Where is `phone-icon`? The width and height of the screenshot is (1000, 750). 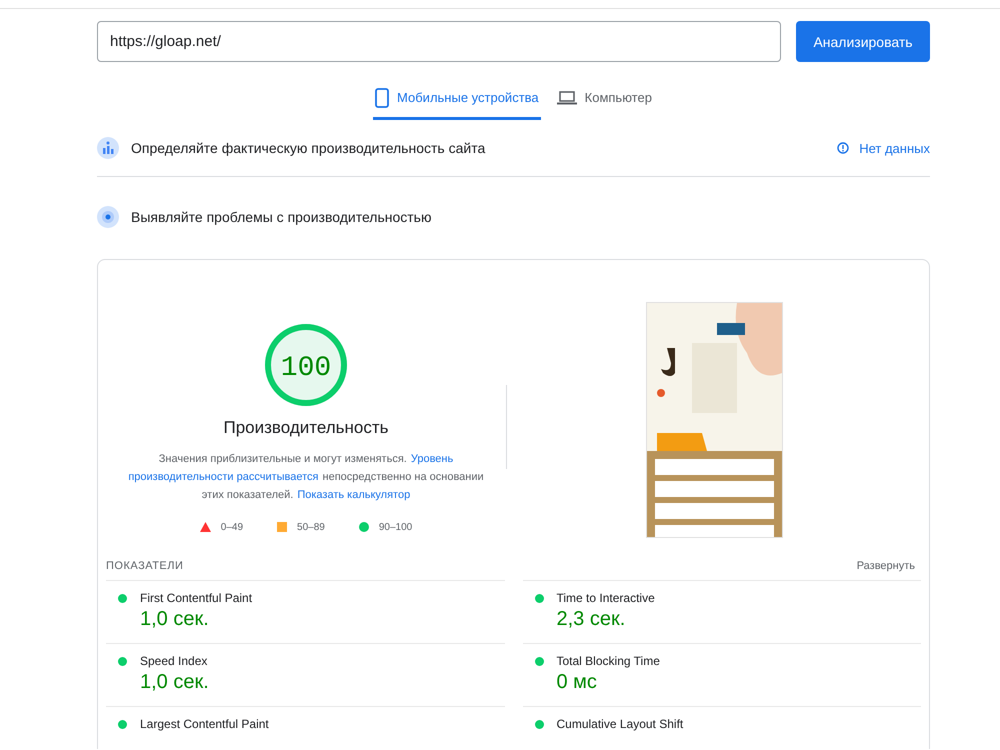 phone-icon is located at coordinates (382, 98).